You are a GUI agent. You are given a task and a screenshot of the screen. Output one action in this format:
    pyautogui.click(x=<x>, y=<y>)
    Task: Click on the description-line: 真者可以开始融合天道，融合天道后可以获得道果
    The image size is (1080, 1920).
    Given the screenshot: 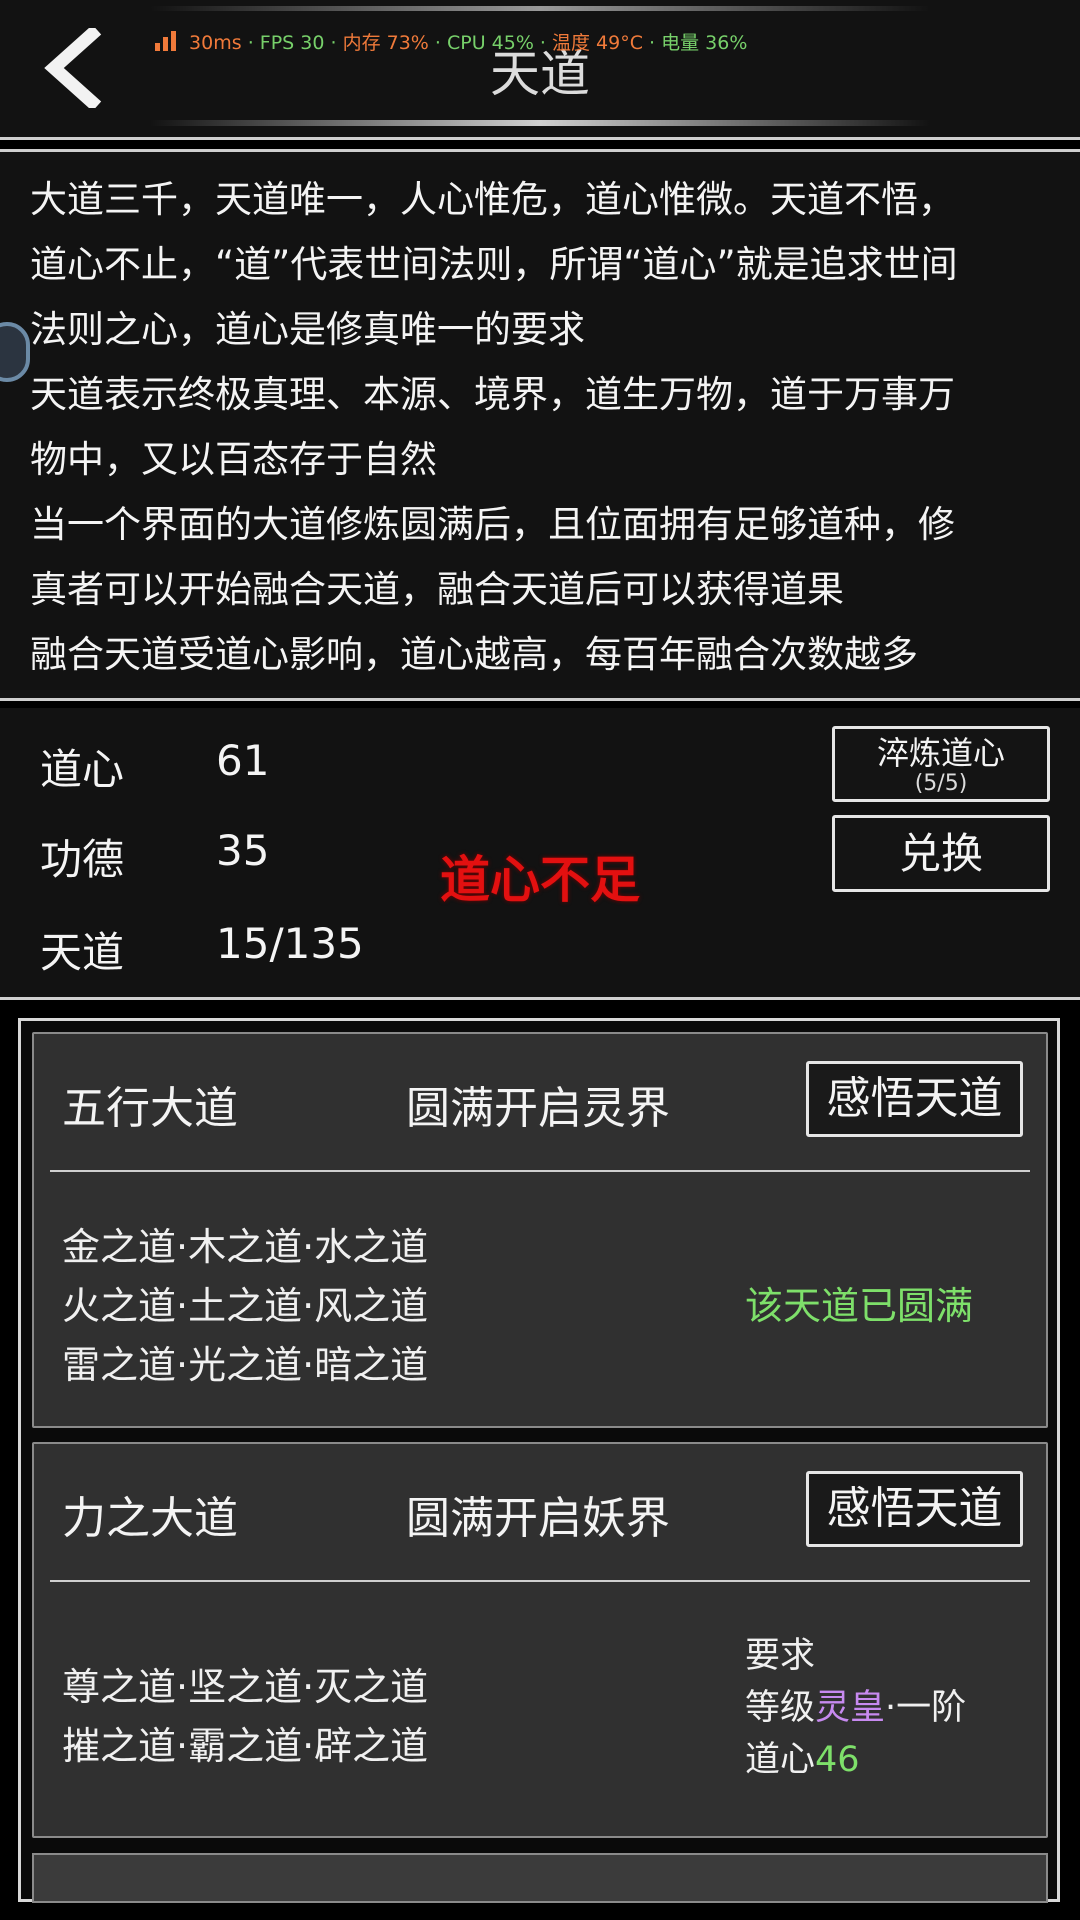 What is the action you would take?
    pyautogui.click(x=437, y=589)
    